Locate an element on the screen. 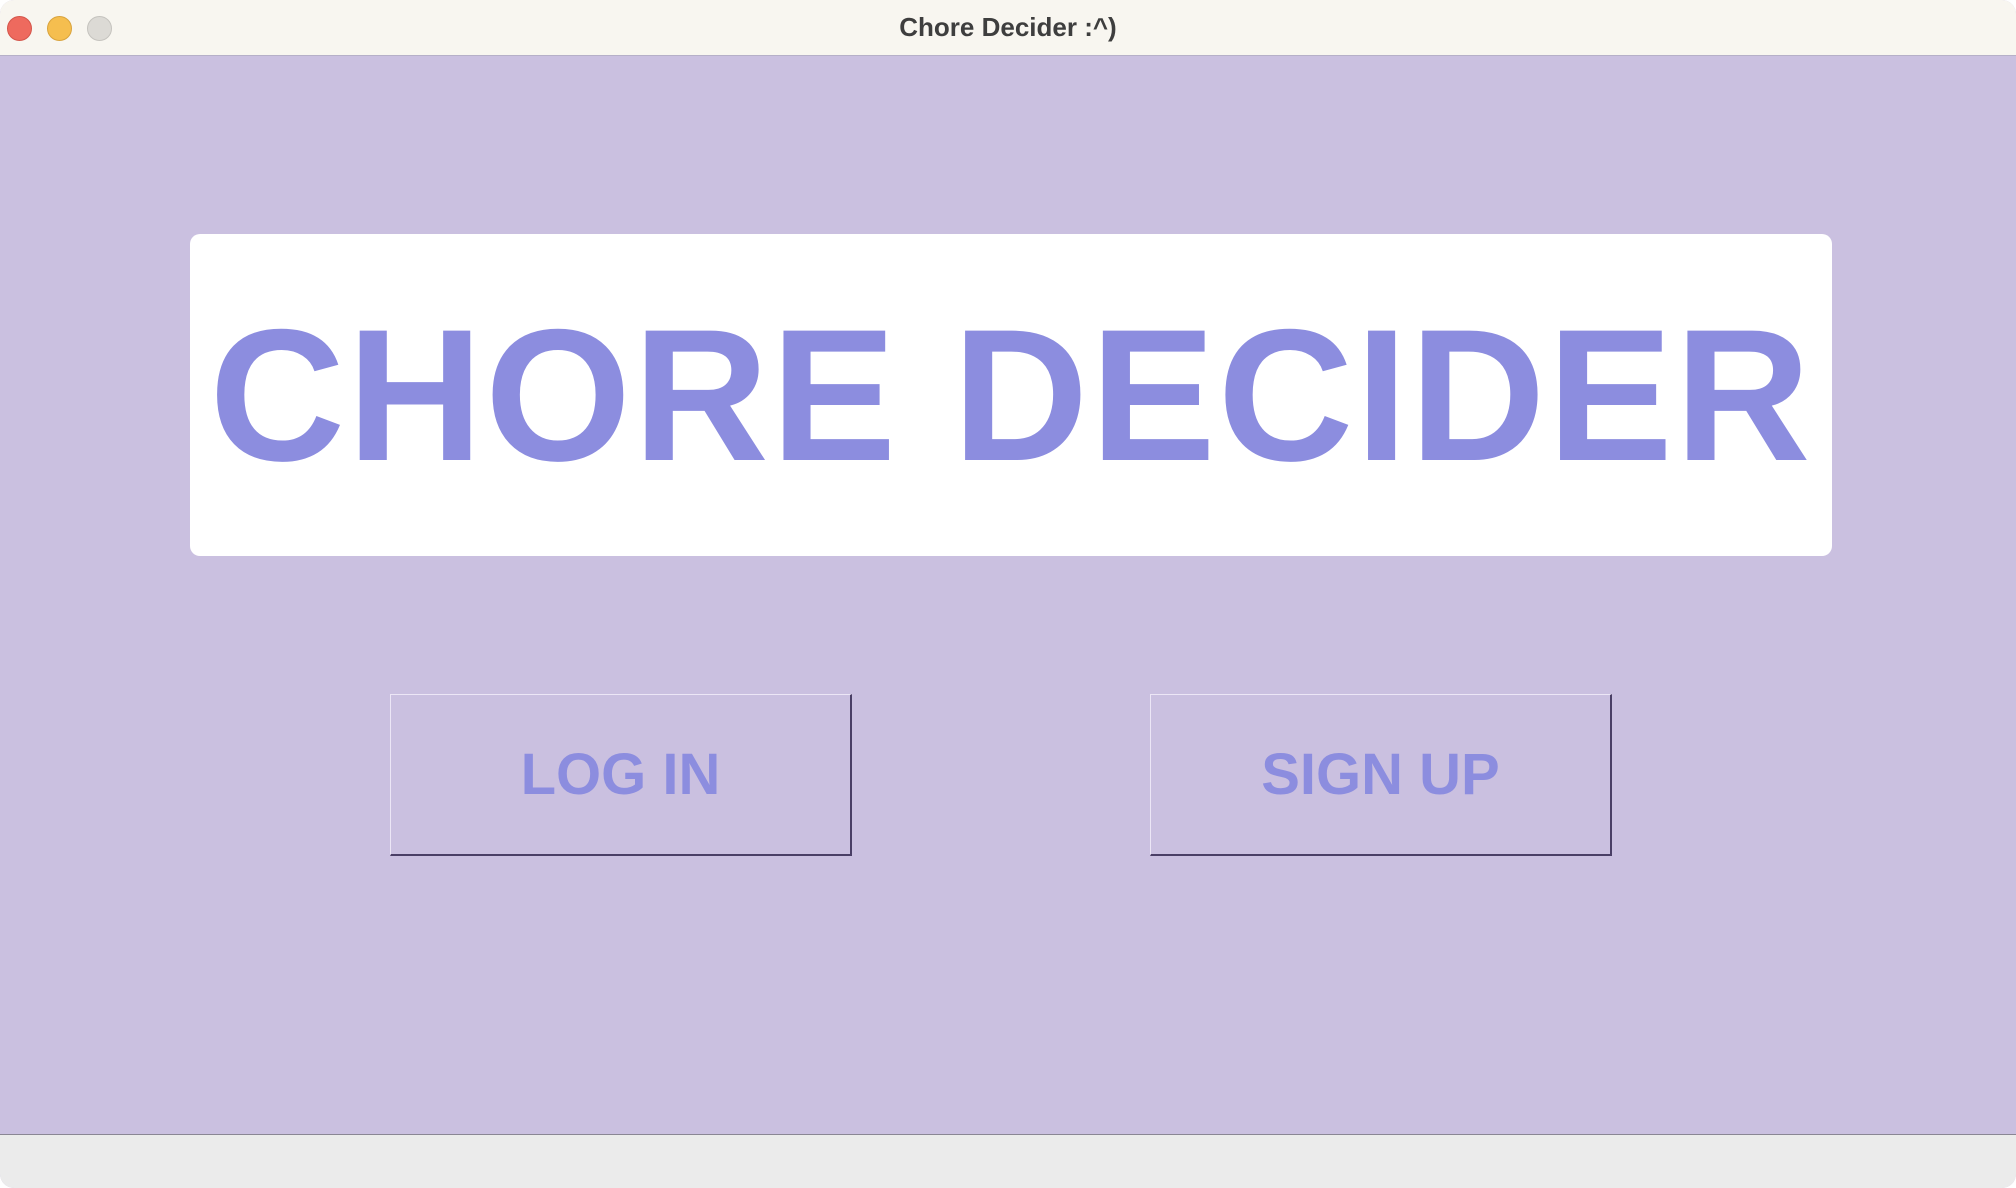  window-title: Chore Decider :^) is located at coordinates (1008, 27).